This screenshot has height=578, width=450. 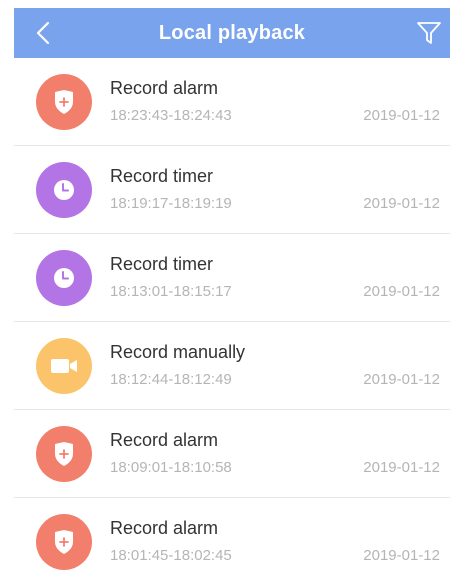 What do you see at coordinates (171, 555) in the screenshot?
I see `record-time-range: 18:01:45-18:02:45` at bounding box center [171, 555].